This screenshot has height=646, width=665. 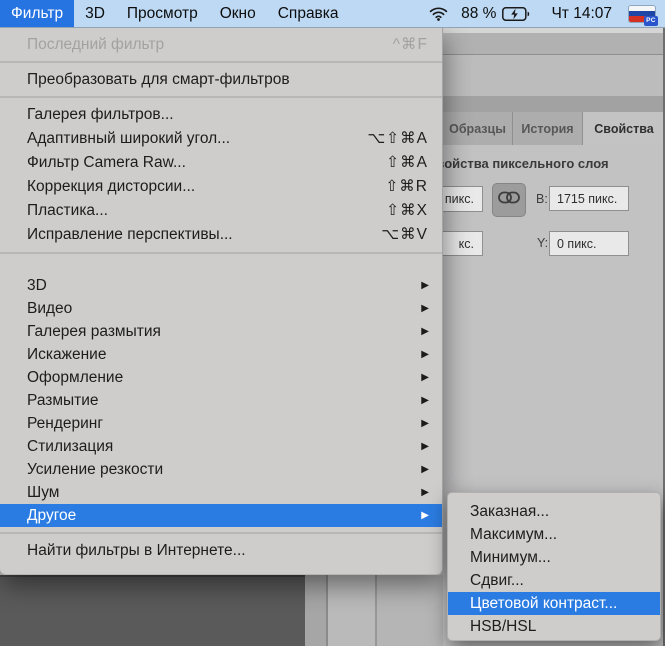 I want to click on panel-gap-band, so click(x=554, y=75).